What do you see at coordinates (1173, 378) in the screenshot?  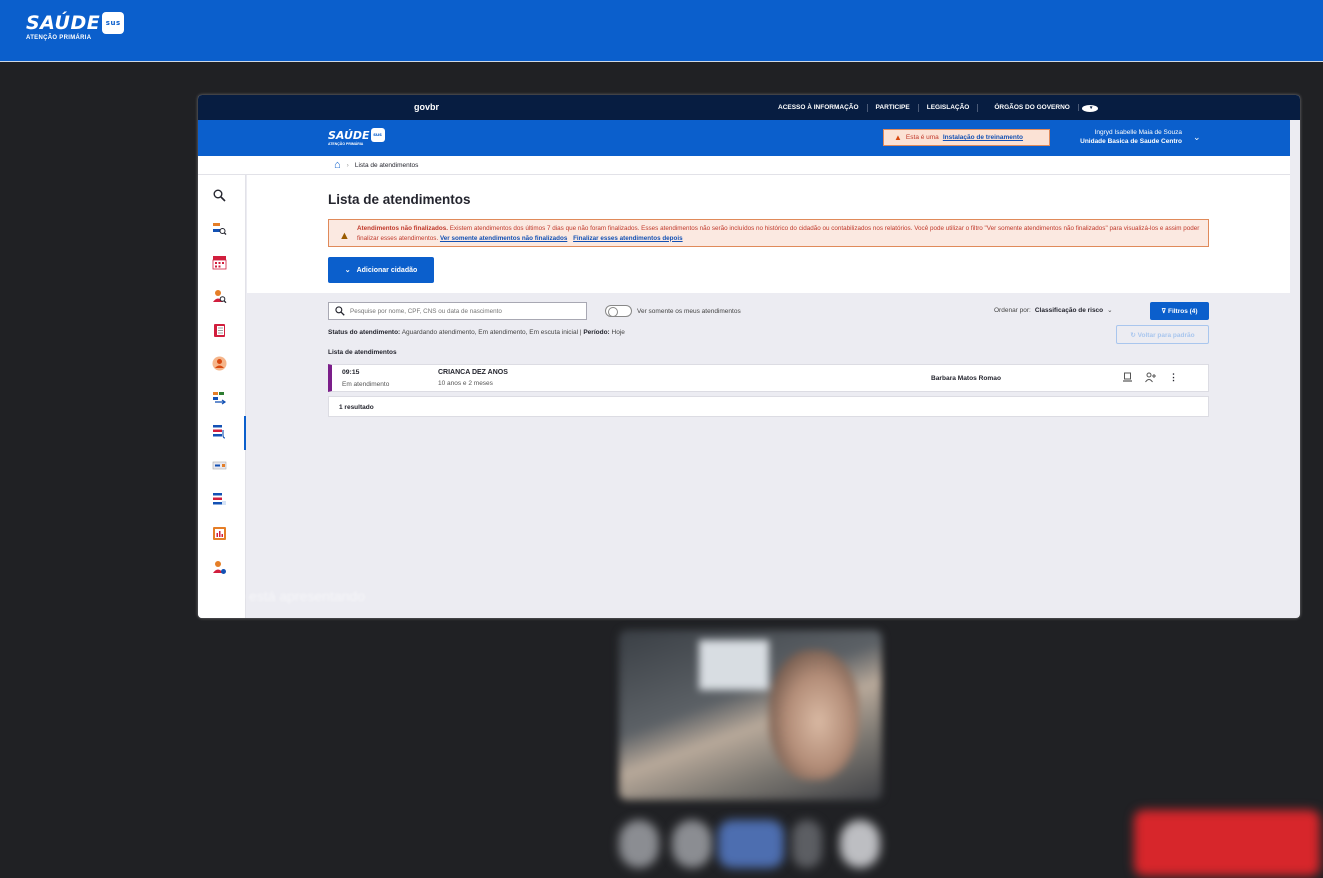 I see `more-options-icon: ⋮` at bounding box center [1173, 378].